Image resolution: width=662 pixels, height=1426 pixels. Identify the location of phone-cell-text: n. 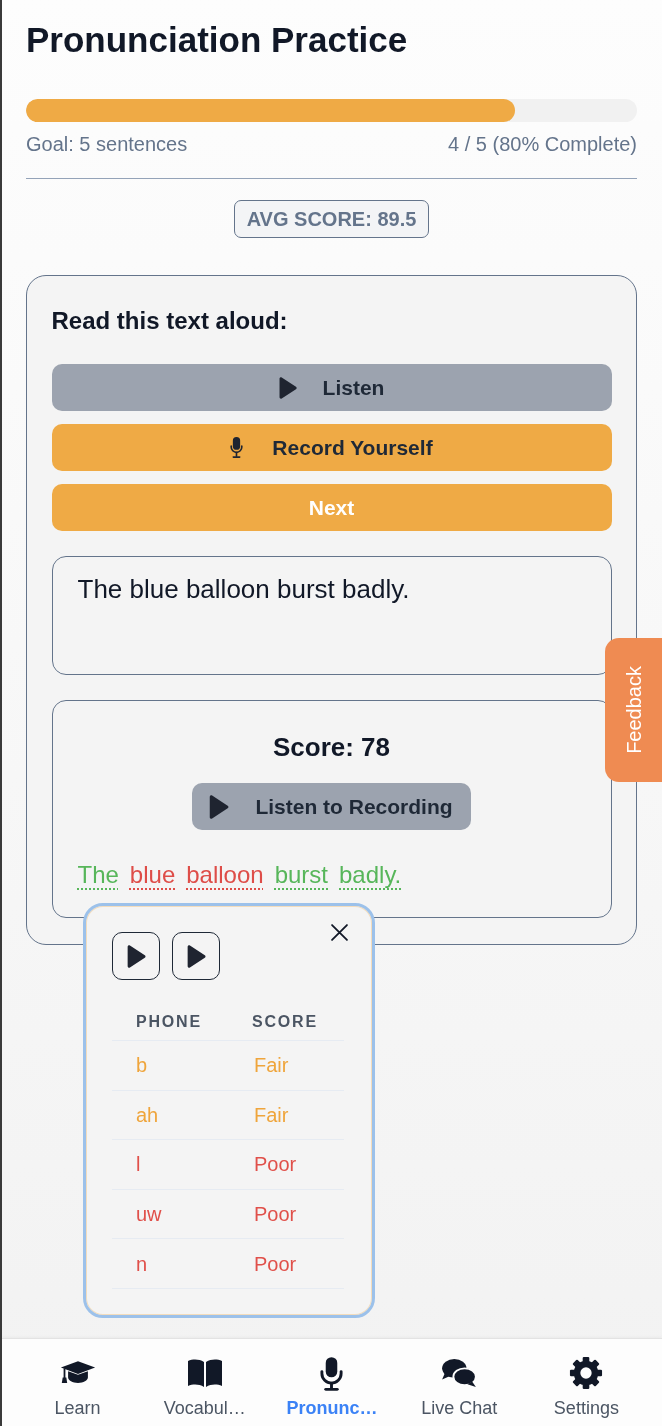
(142, 1264).